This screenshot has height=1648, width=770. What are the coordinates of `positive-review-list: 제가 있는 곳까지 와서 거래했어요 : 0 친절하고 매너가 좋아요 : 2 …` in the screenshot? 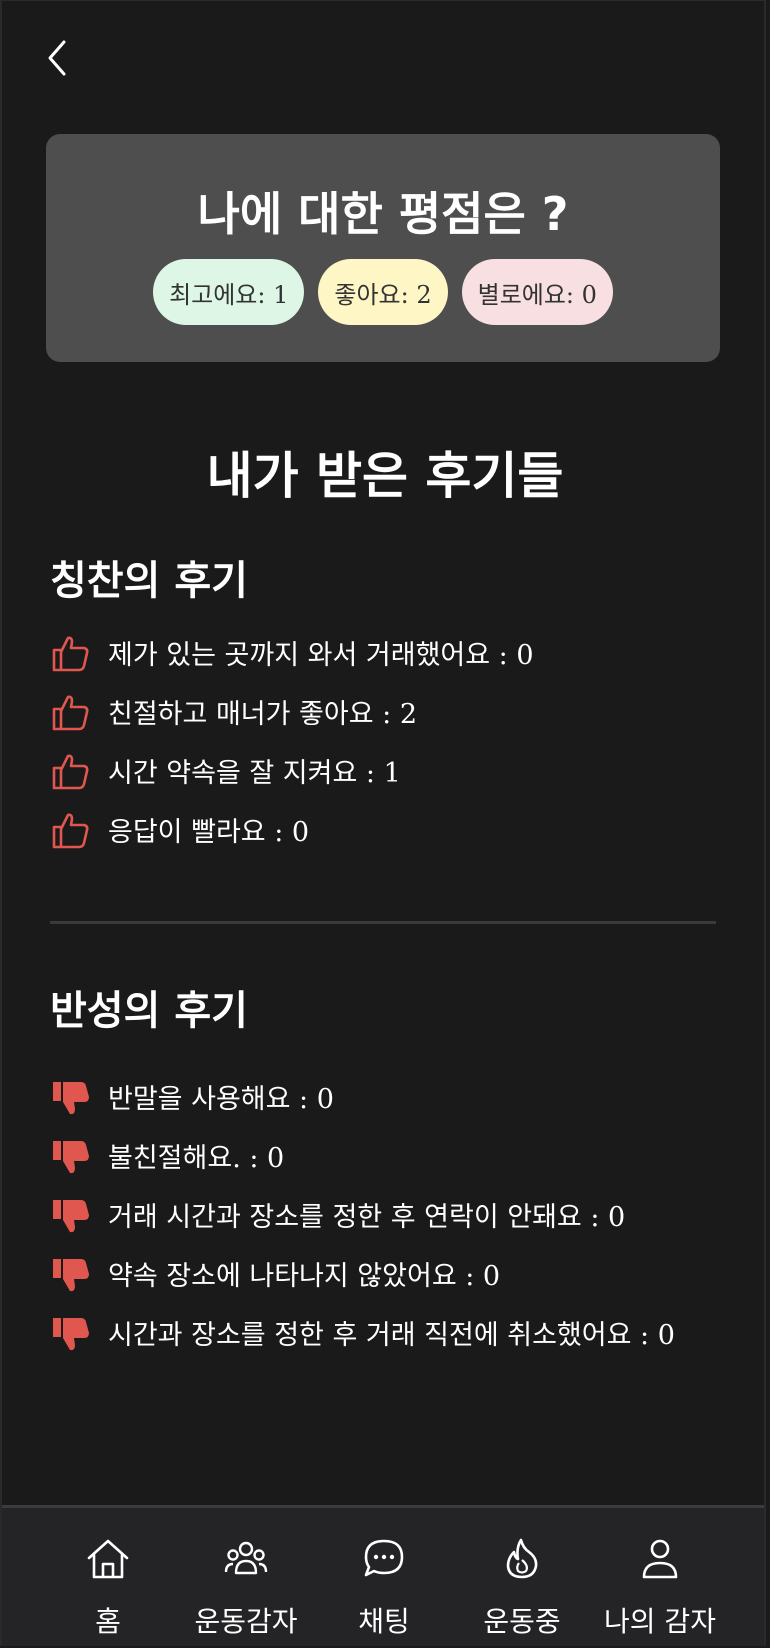 It's located at (292, 741).